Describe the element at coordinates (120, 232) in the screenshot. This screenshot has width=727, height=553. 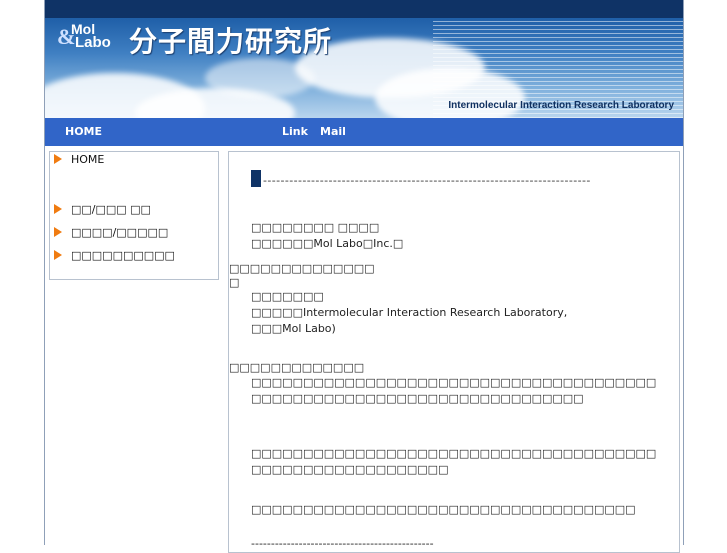
I see `sidebar-item-label: □□□□/□□□□□` at that location.